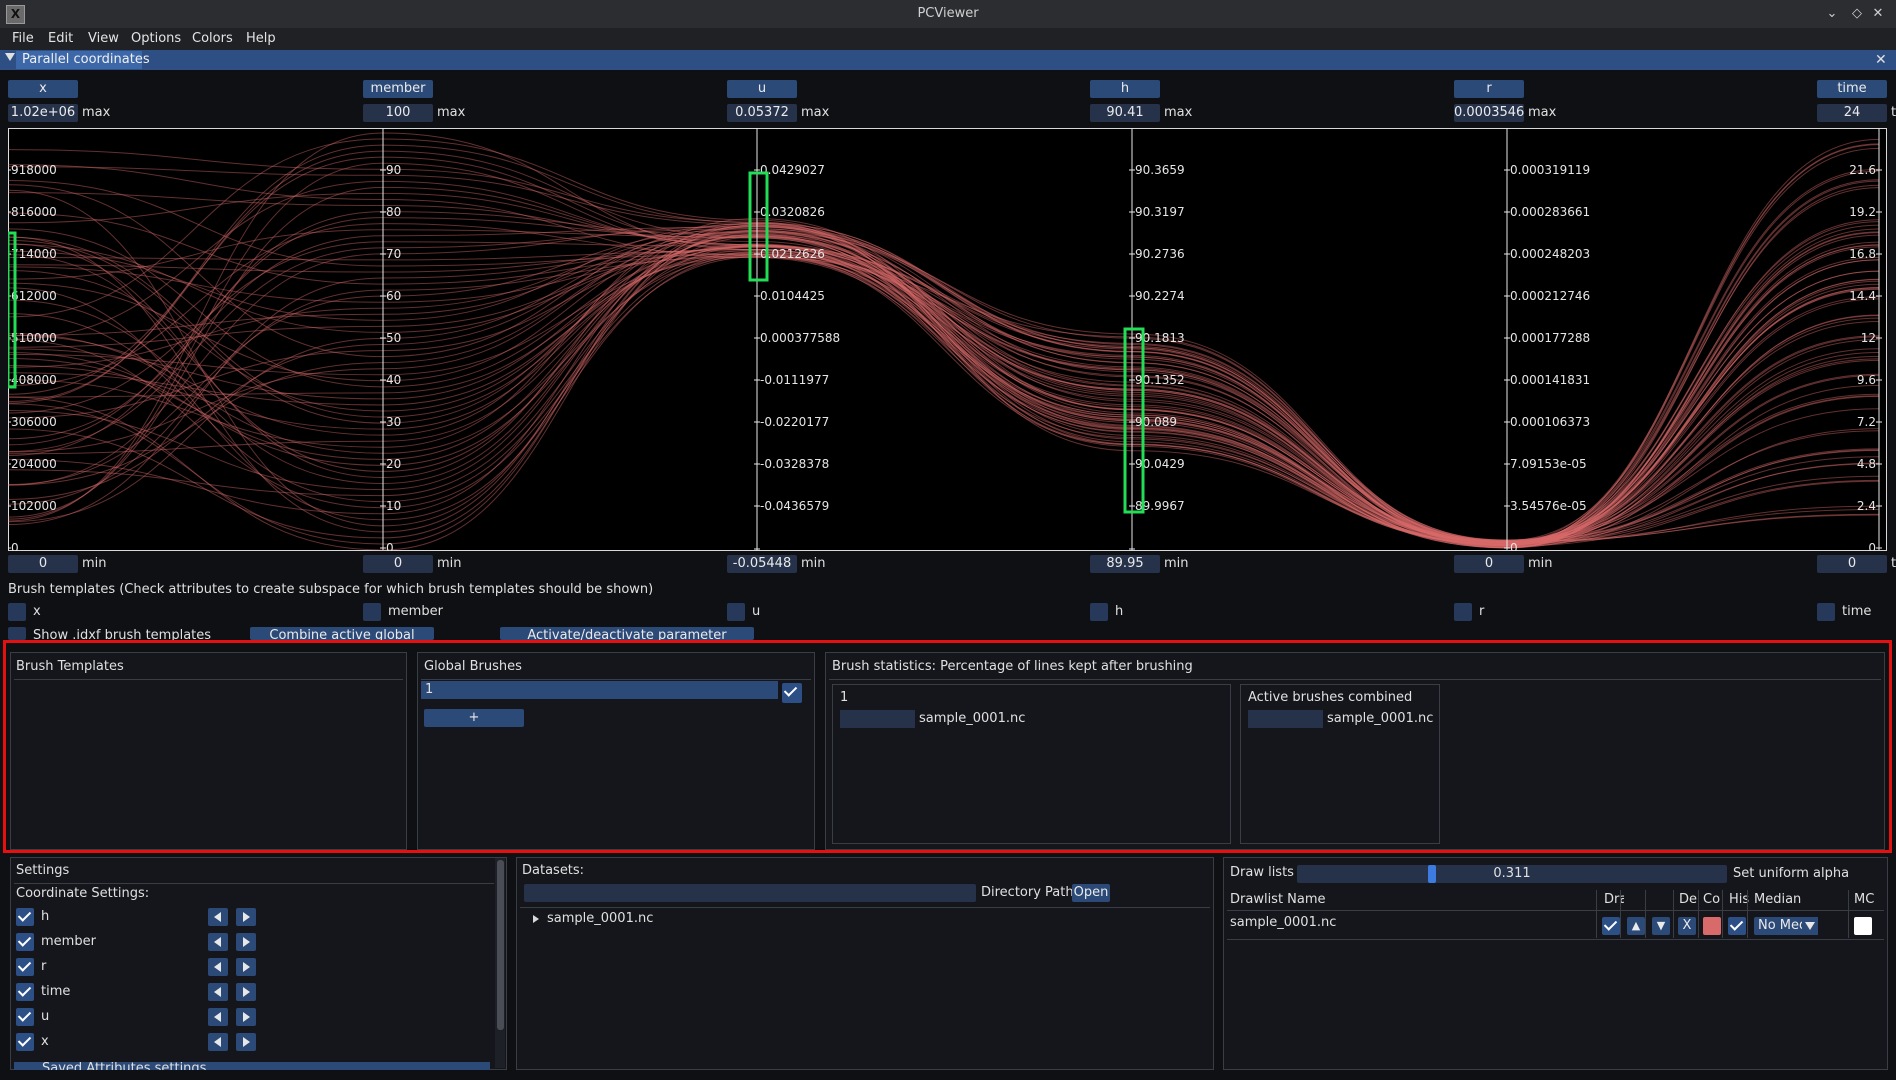 This screenshot has width=1896, height=1080. What do you see at coordinates (1688, 899) in the screenshot?
I see `col-delete: De` at bounding box center [1688, 899].